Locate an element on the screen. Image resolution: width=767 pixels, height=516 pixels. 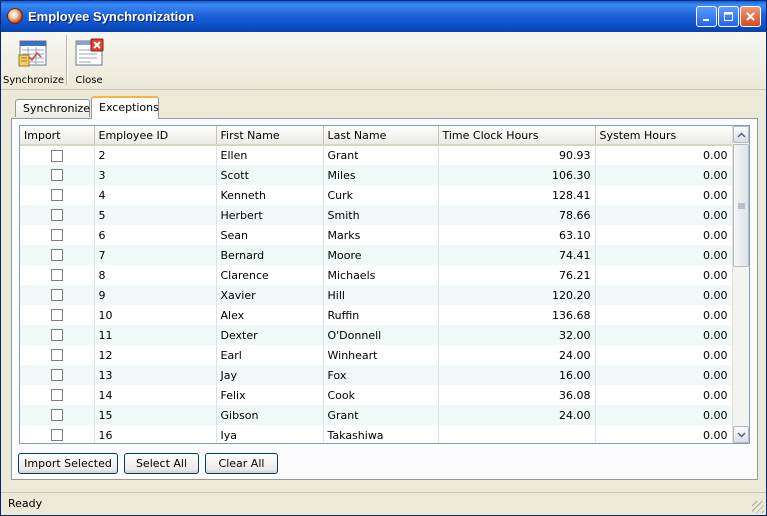
employee-id-cell: 12 is located at coordinates (155, 355).